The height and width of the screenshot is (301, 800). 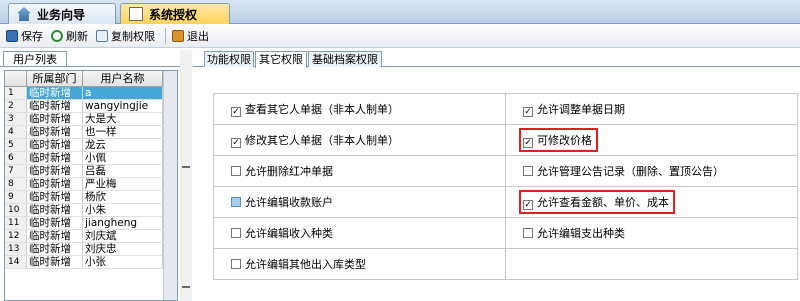 I want to click on table-row: 4 临时新增 也一样, so click(x=91, y=132).